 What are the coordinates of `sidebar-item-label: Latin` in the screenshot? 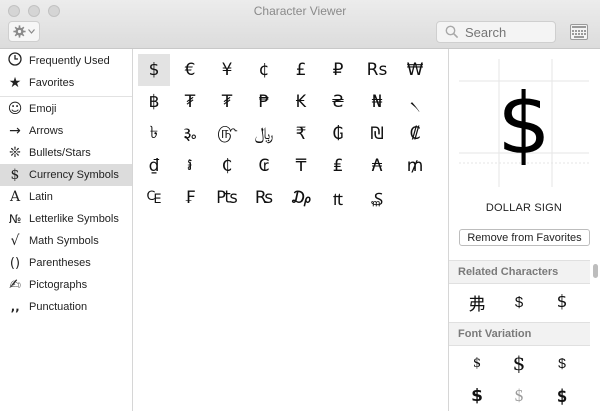 It's located at (41, 197).